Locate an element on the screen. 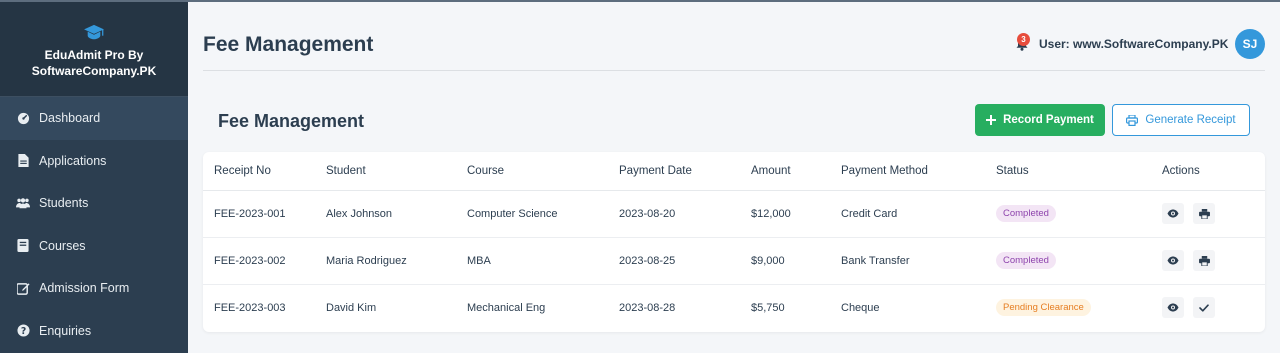  sidebar-item-students: Students is located at coordinates (94, 203).